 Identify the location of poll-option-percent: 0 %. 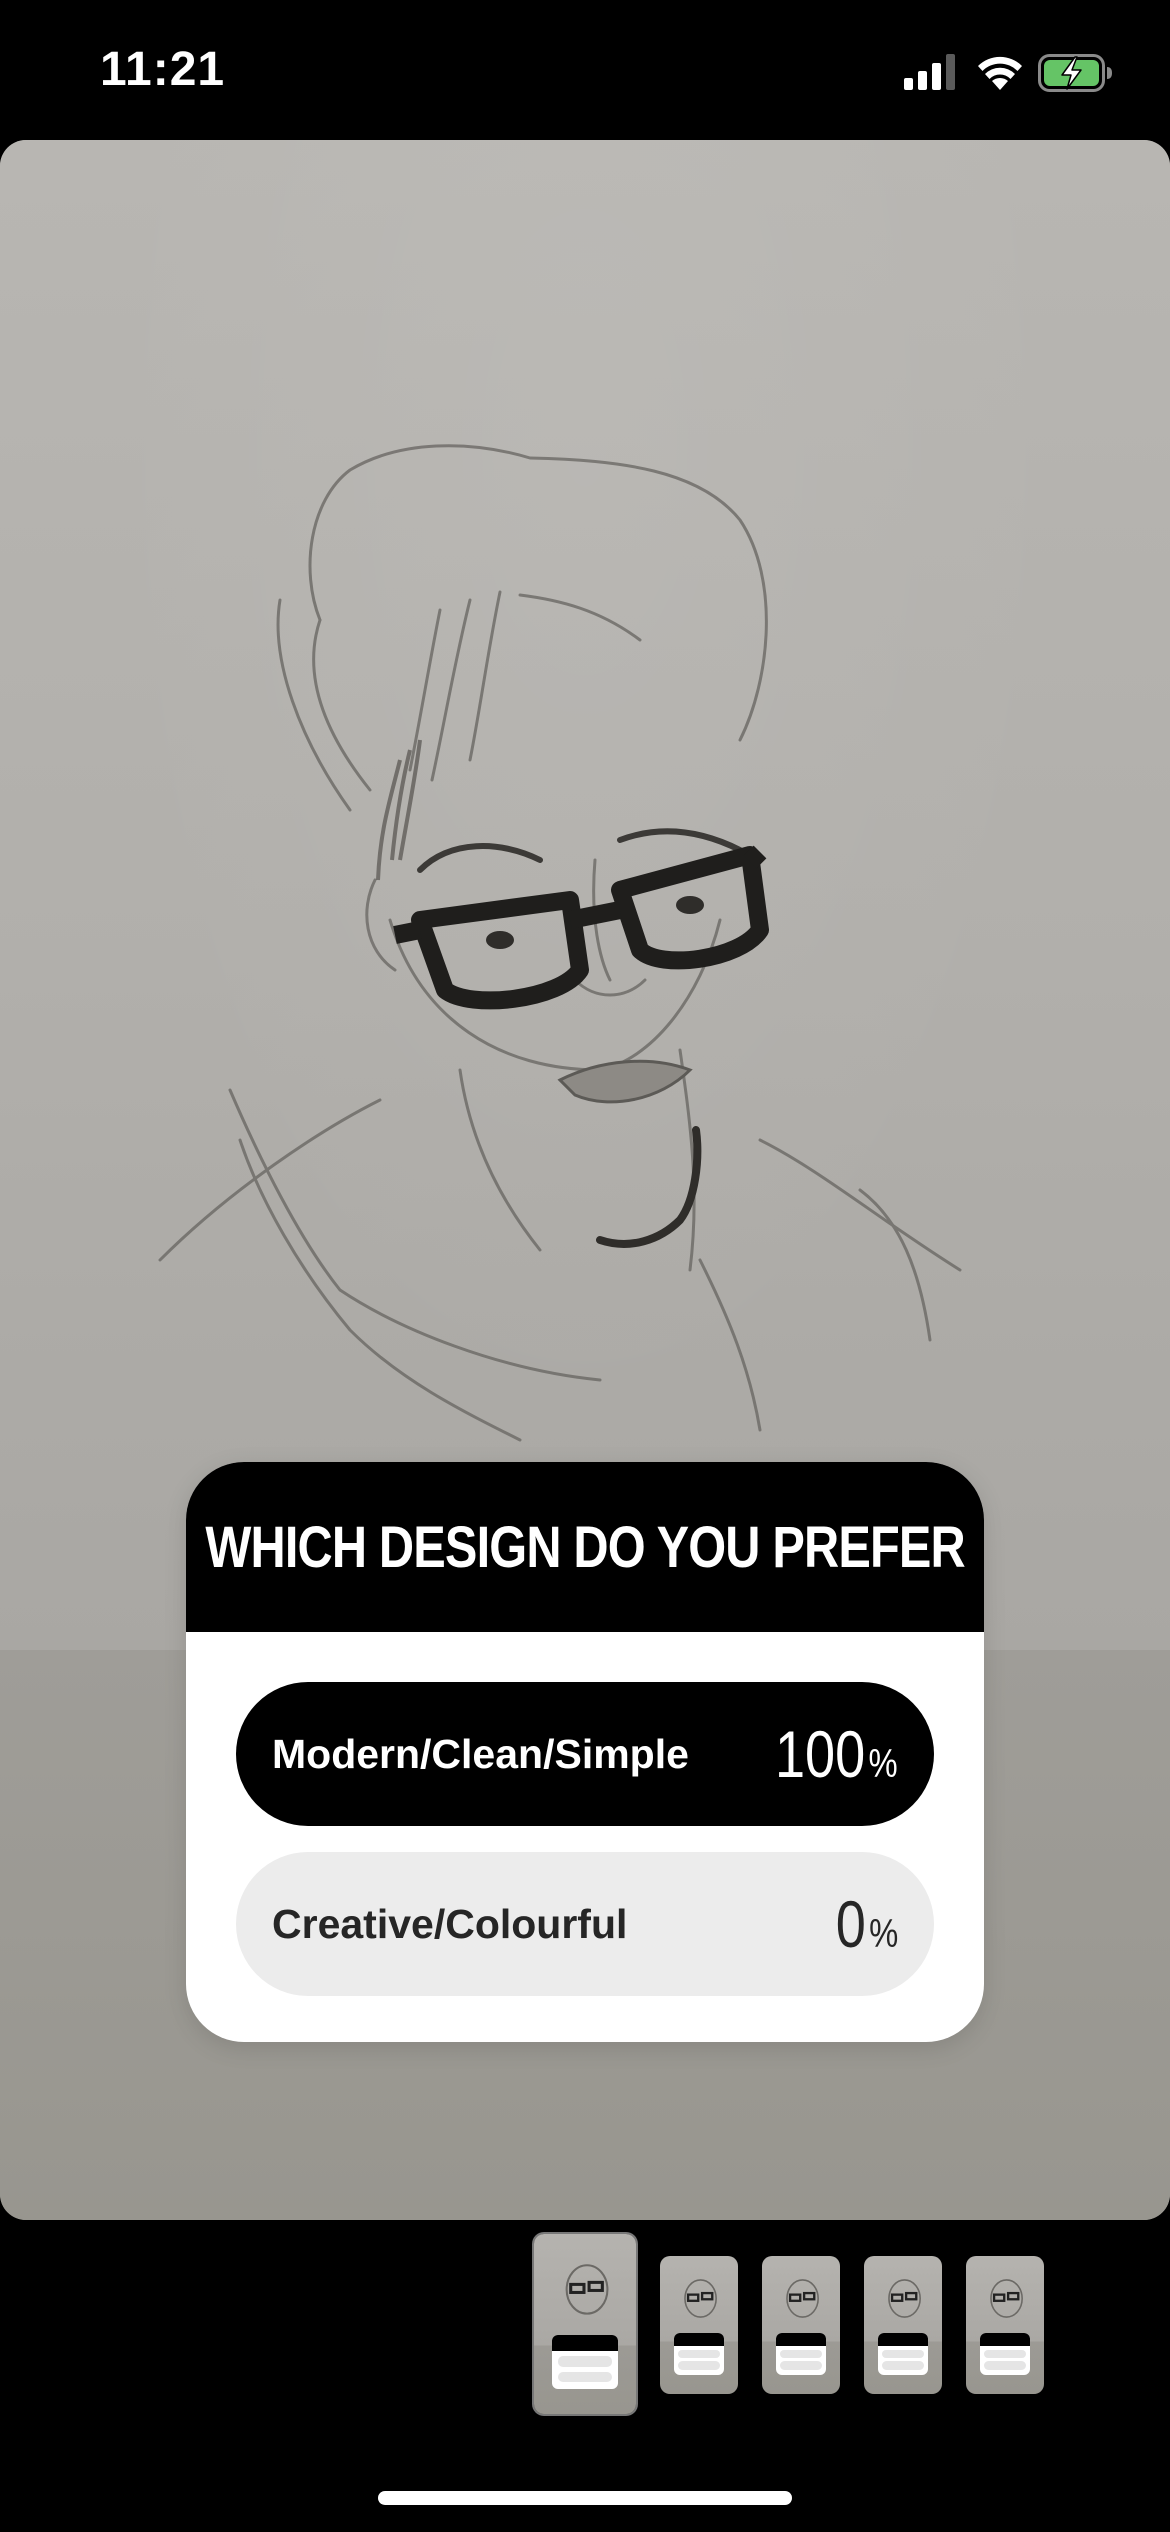
(866, 1924).